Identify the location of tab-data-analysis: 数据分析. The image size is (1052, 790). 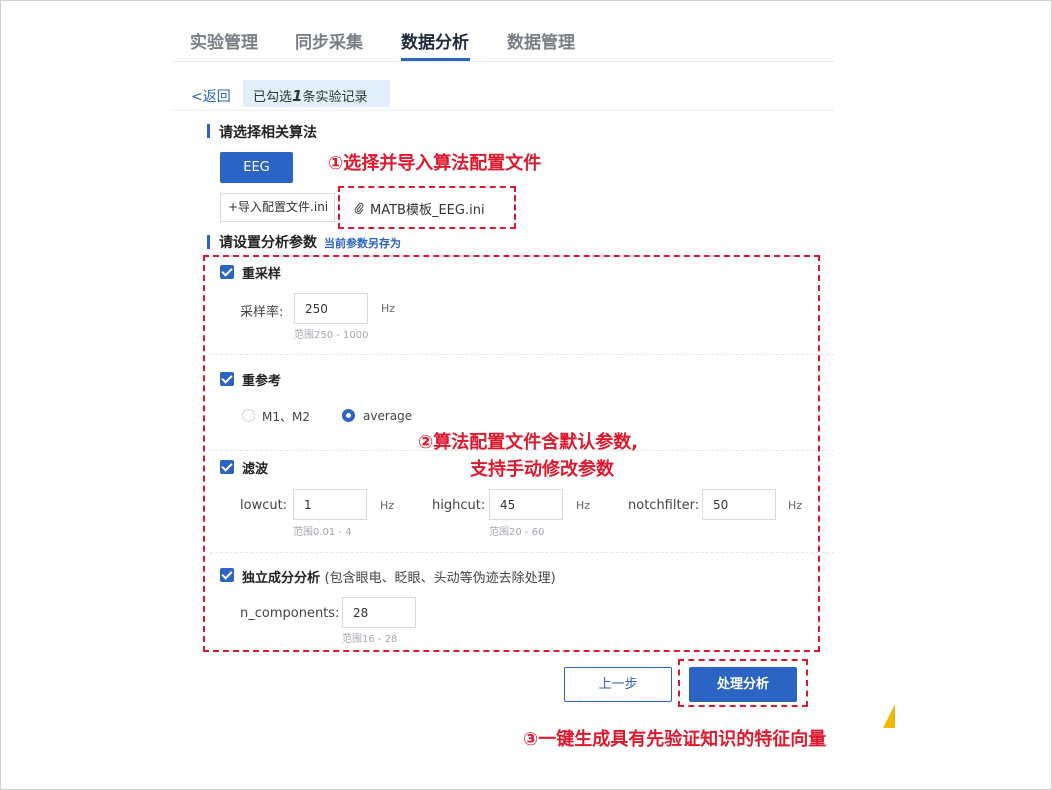
(435, 40).